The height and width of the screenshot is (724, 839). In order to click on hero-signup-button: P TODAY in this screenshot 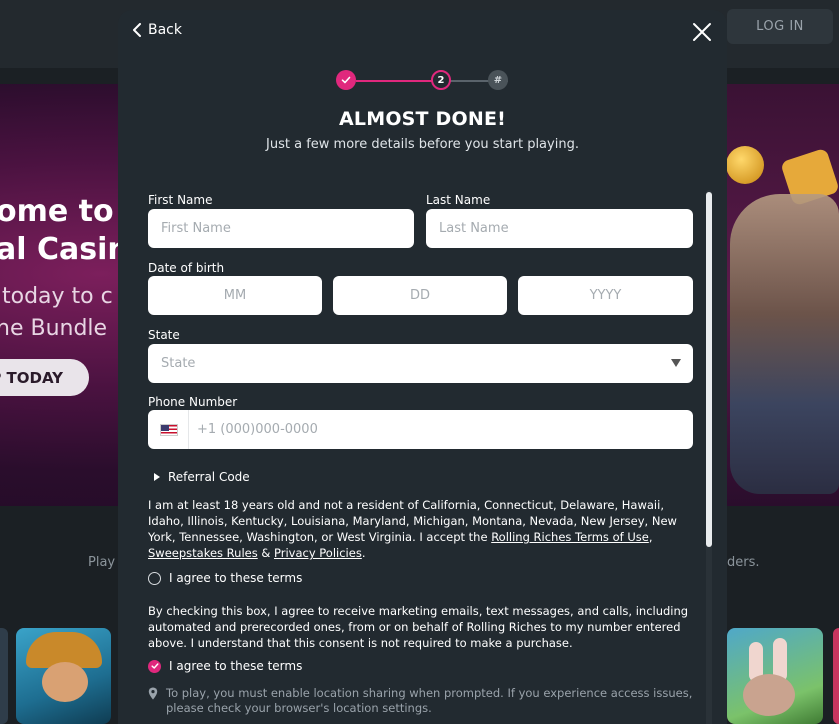, I will do `click(44, 377)`.